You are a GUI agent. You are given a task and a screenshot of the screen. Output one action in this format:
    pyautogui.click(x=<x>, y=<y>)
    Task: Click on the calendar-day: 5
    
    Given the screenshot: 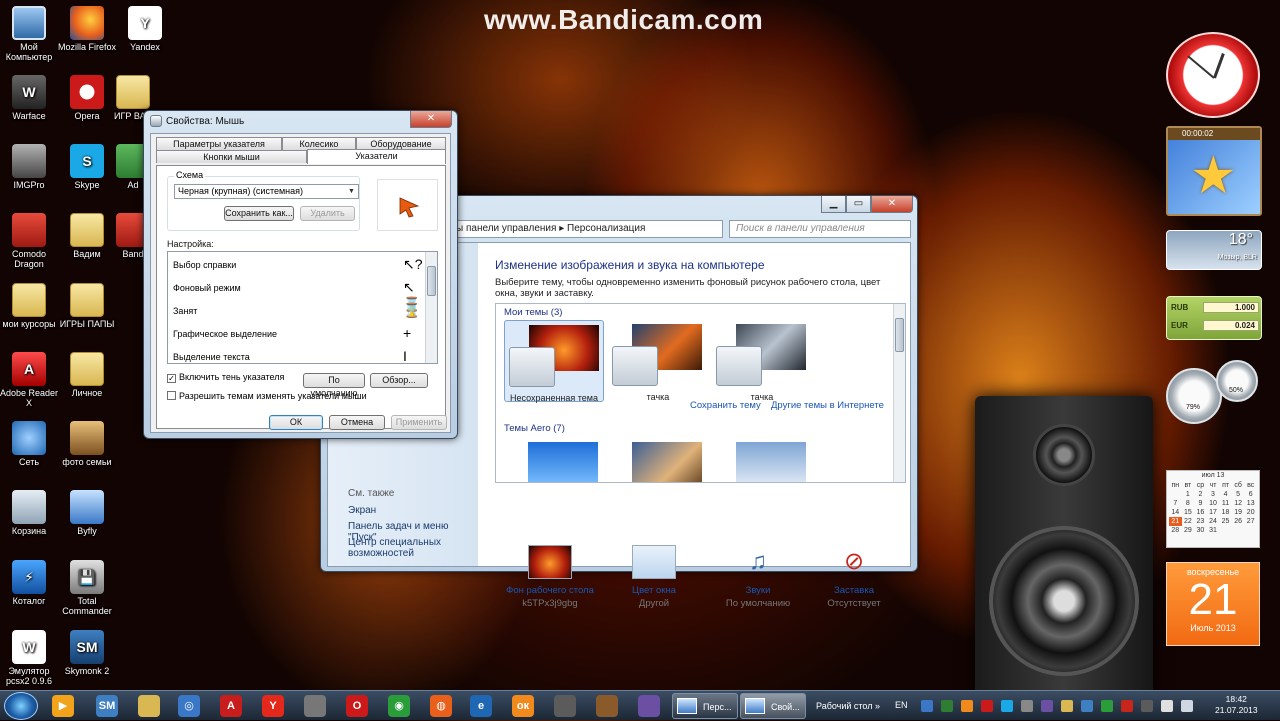 What is the action you would take?
    pyautogui.click(x=1238, y=494)
    